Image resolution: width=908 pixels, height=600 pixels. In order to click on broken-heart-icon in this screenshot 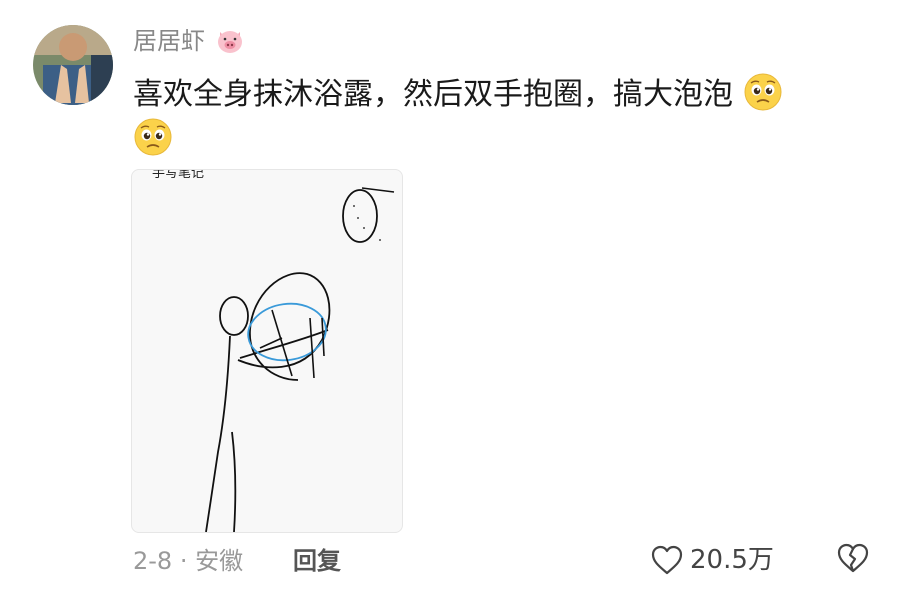, I will do `click(853, 558)`.